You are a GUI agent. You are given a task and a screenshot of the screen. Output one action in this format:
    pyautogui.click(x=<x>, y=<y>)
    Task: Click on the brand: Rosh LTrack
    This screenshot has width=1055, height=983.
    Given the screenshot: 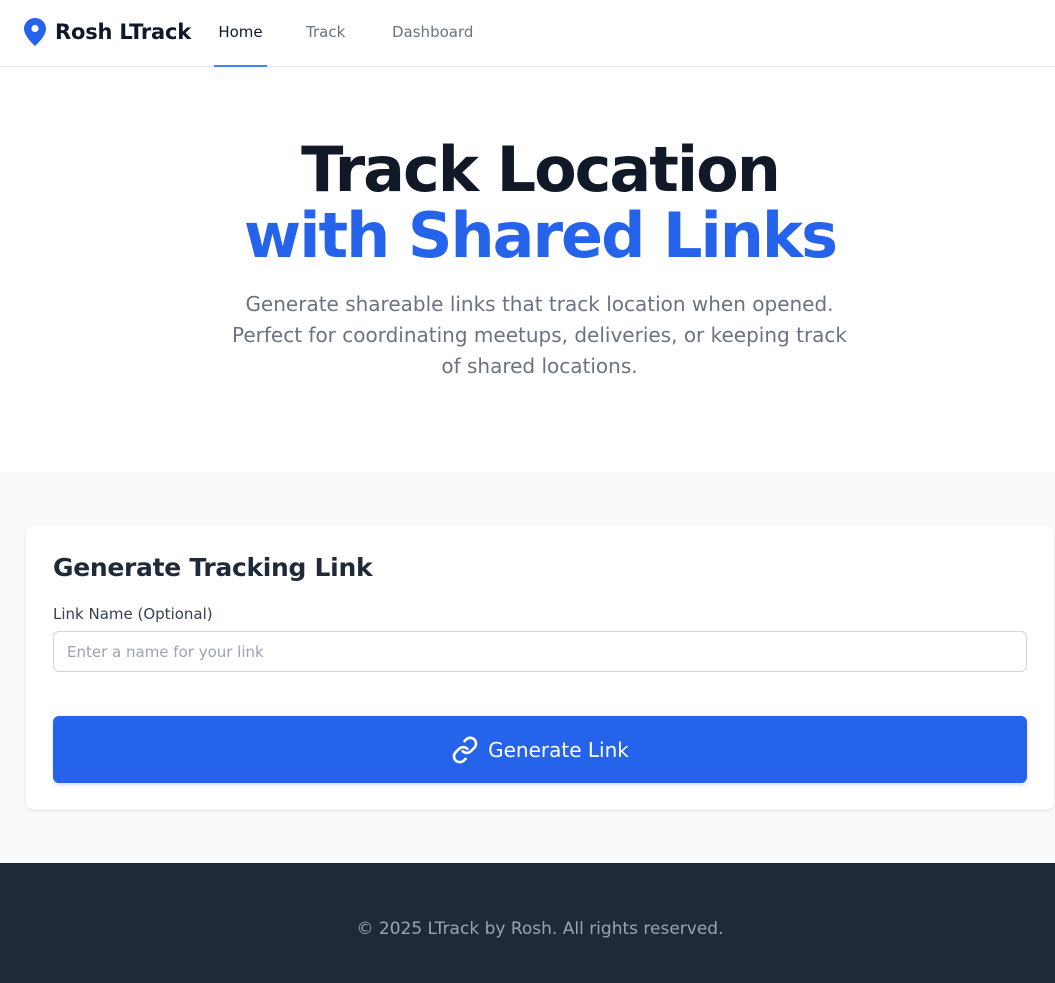 What is the action you would take?
    pyautogui.click(x=107, y=32)
    